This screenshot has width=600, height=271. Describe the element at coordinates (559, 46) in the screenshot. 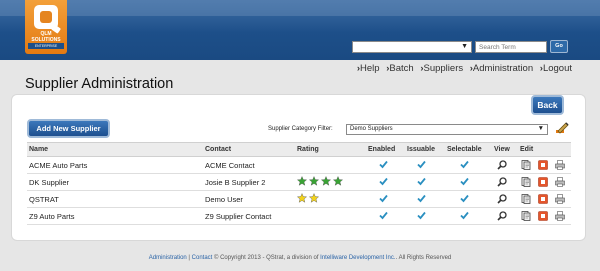

I see `go-button: Go` at that location.